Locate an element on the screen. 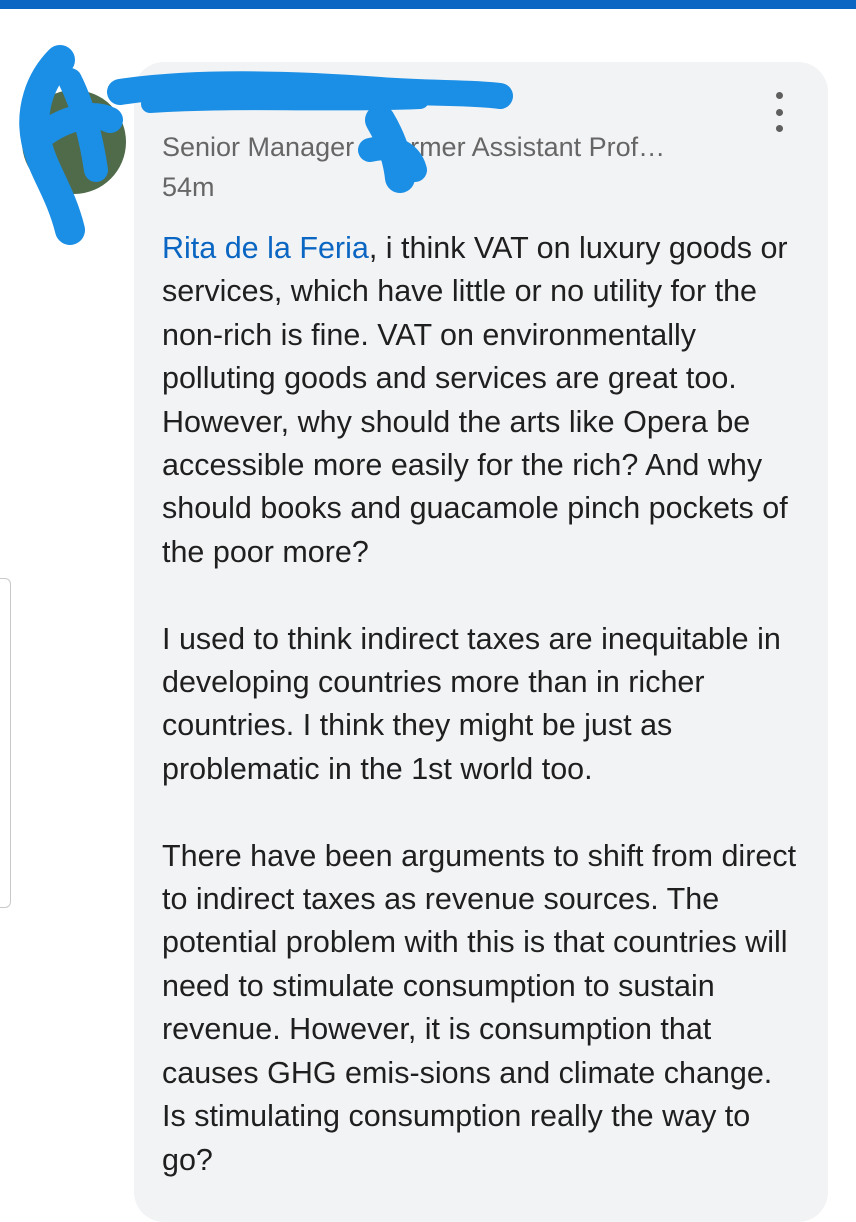 This screenshot has width=856, height=1222. more-vertical-icon is located at coordinates (779, 112).